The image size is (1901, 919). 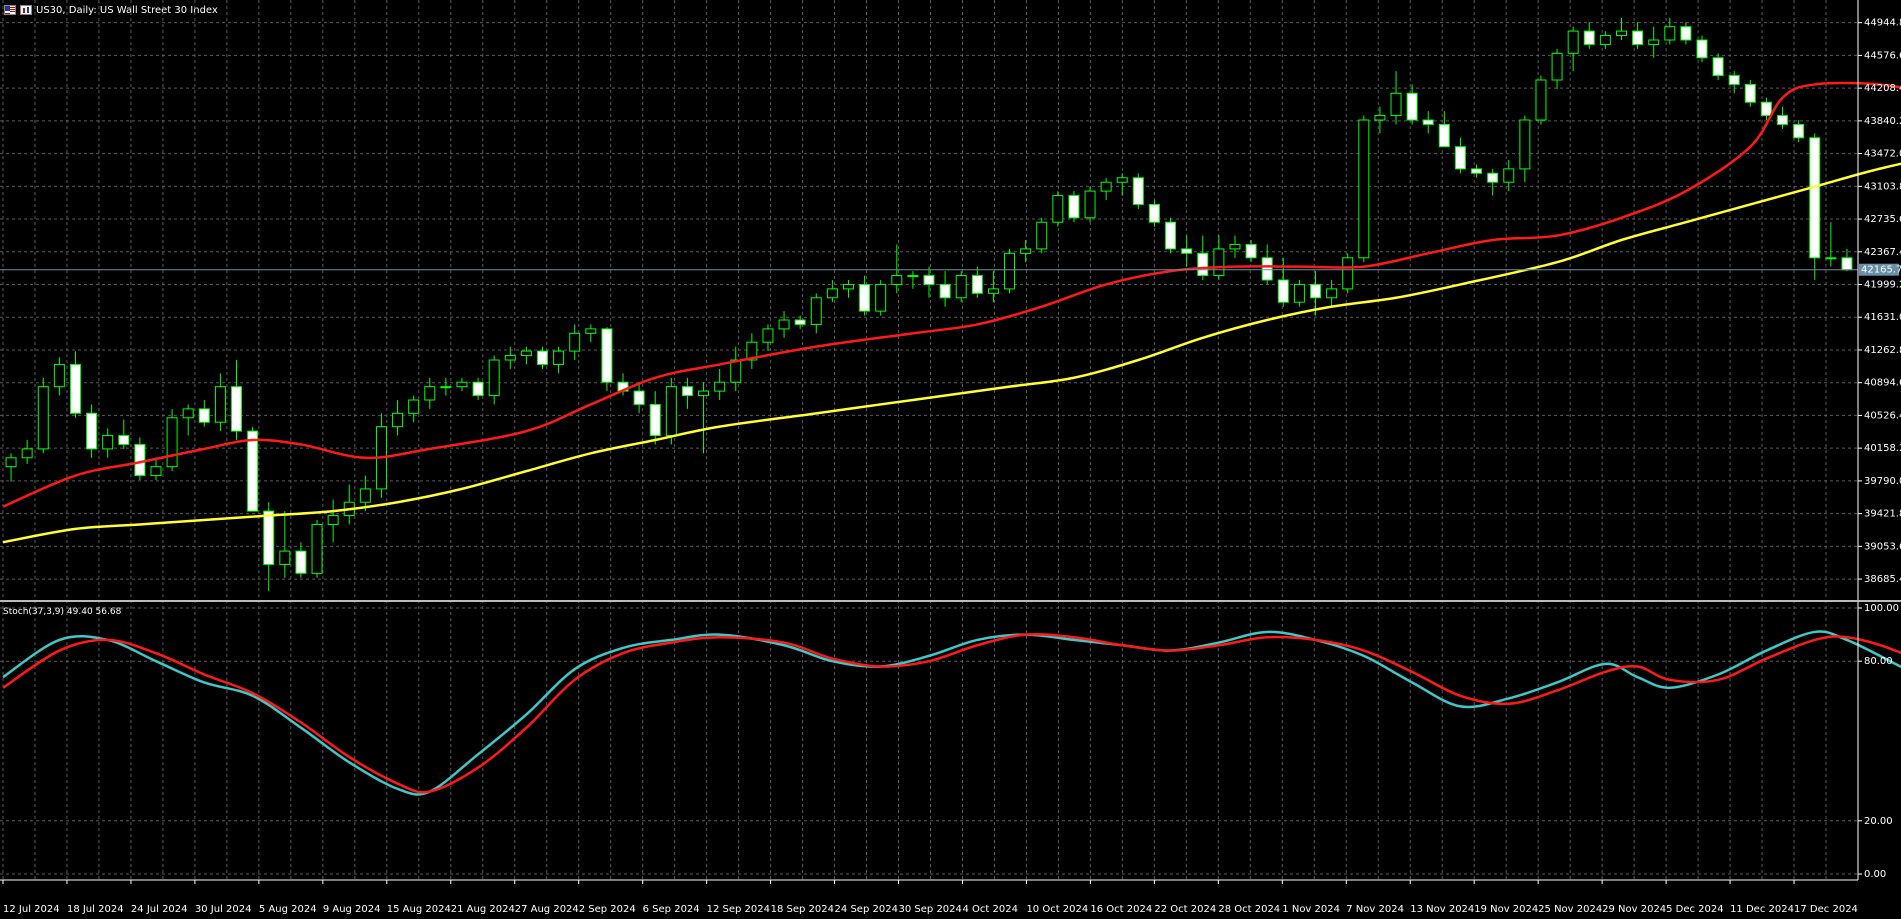 What do you see at coordinates (31, 909) in the screenshot?
I see `date-tick-label: 12 Jul 2024` at bounding box center [31, 909].